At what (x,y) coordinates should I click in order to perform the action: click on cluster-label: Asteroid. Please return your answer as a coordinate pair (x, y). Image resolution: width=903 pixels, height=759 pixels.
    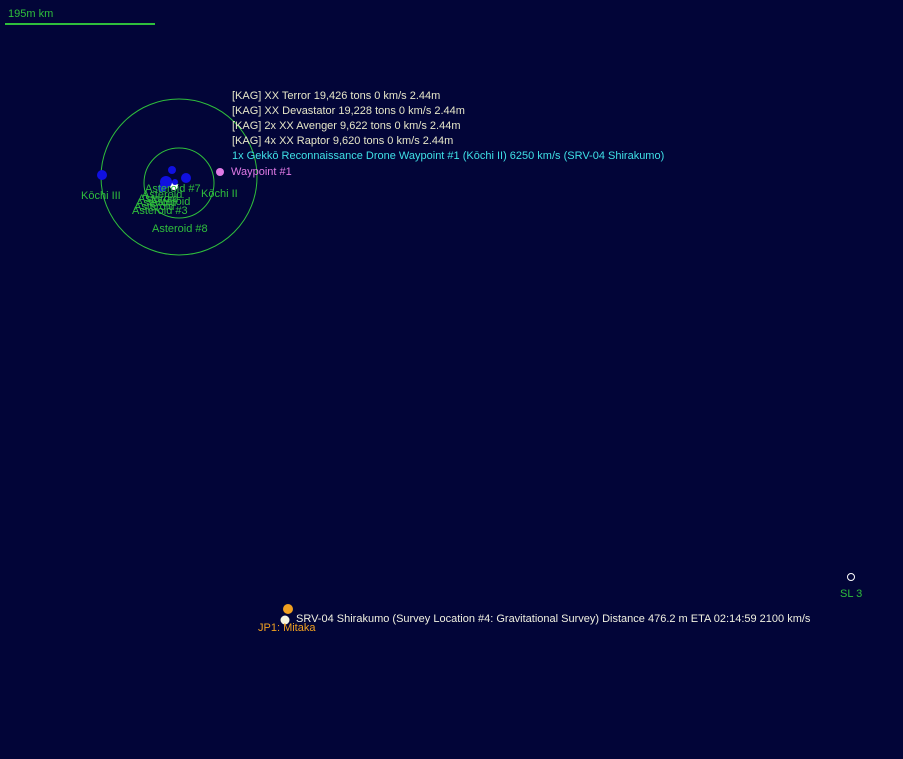
    Looking at the image, I should click on (170, 202).